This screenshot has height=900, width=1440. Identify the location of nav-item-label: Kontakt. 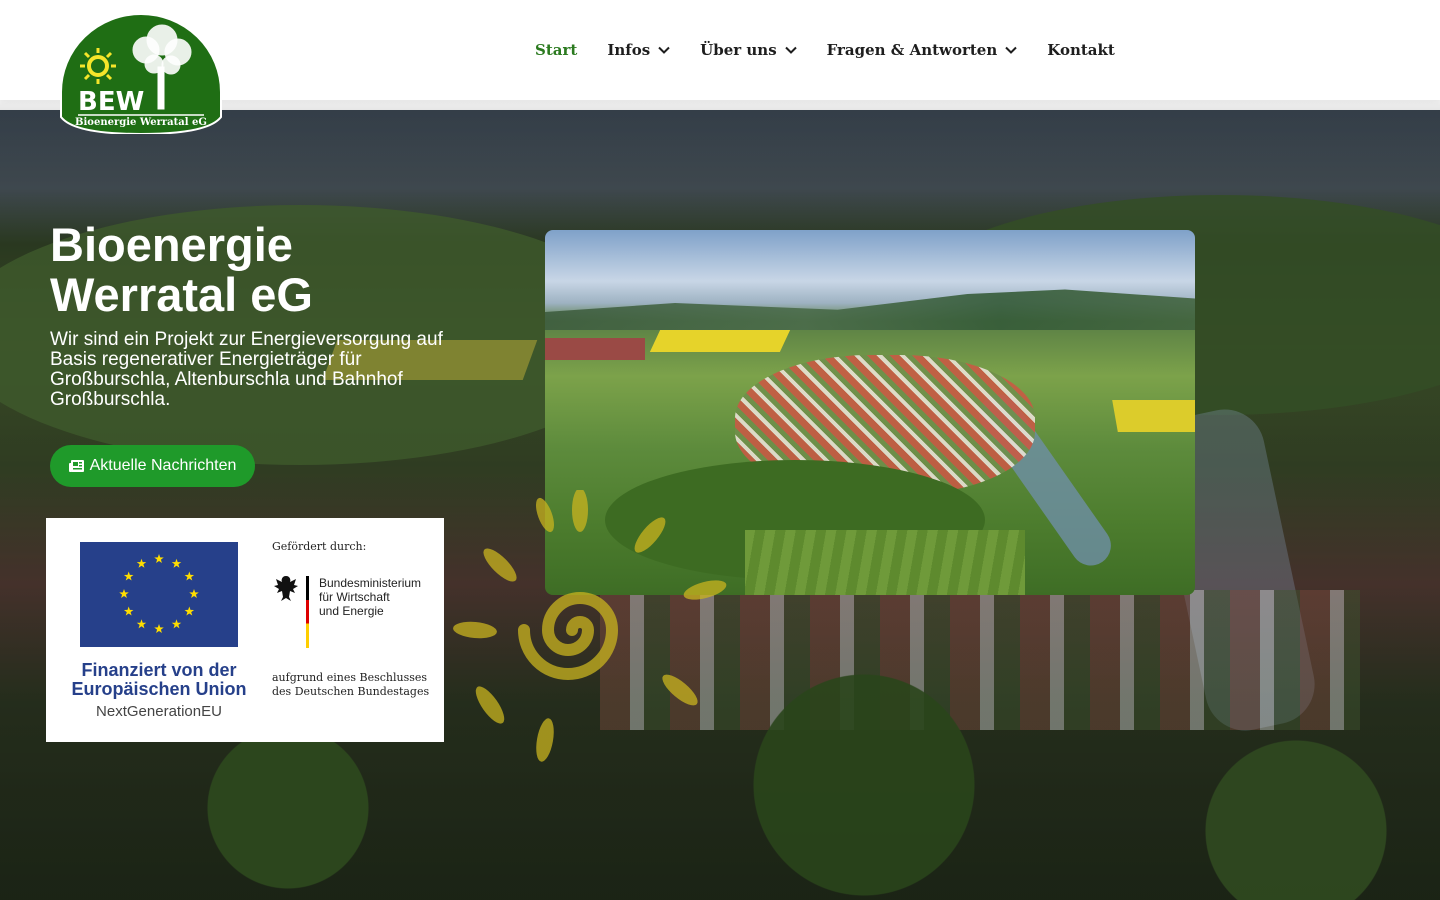
(1081, 50).